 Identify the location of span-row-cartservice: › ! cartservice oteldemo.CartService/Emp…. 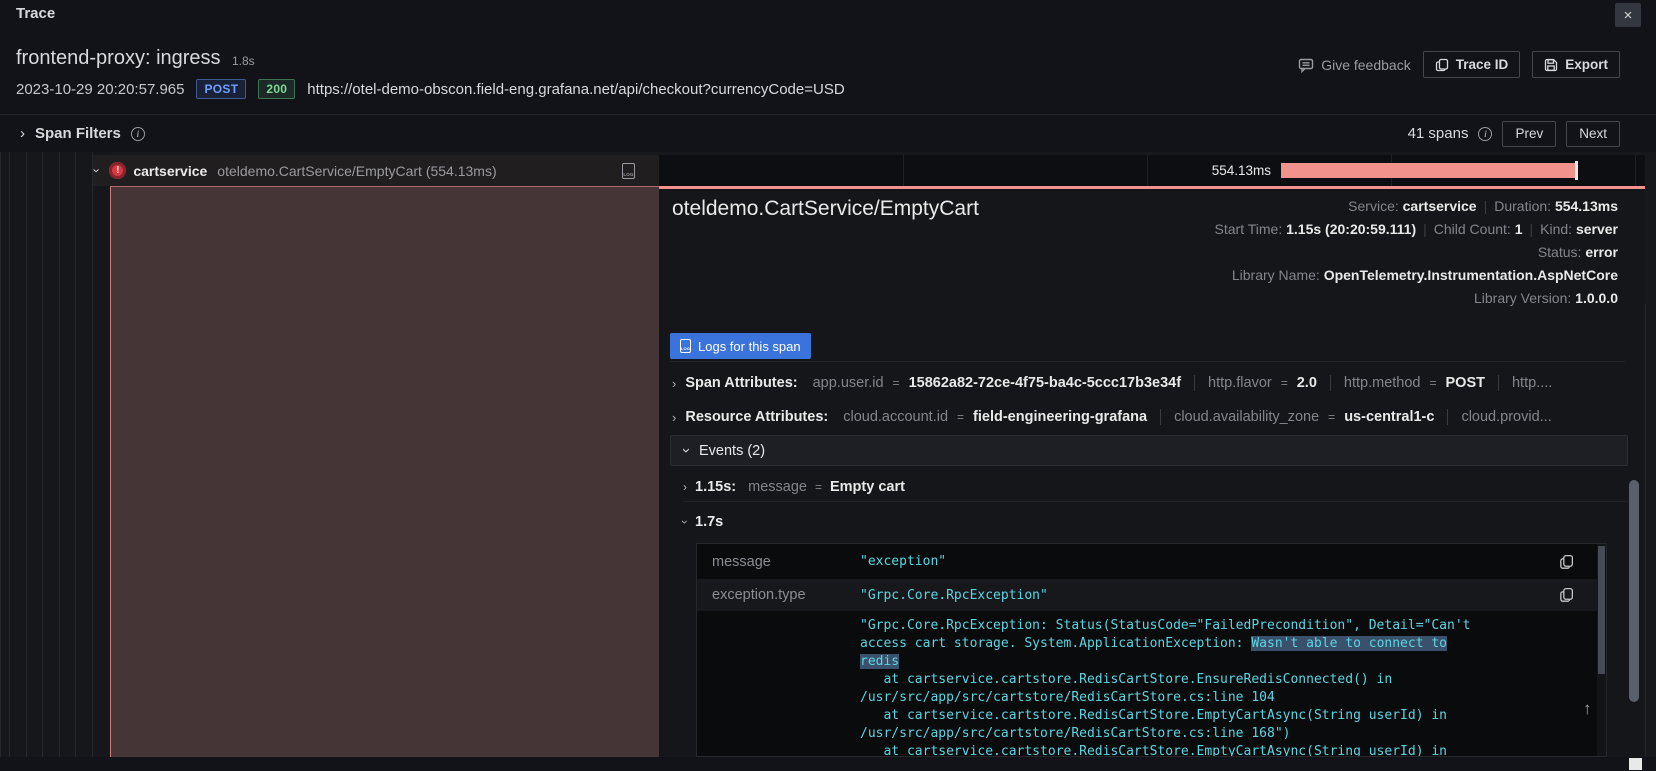
(374, 170).